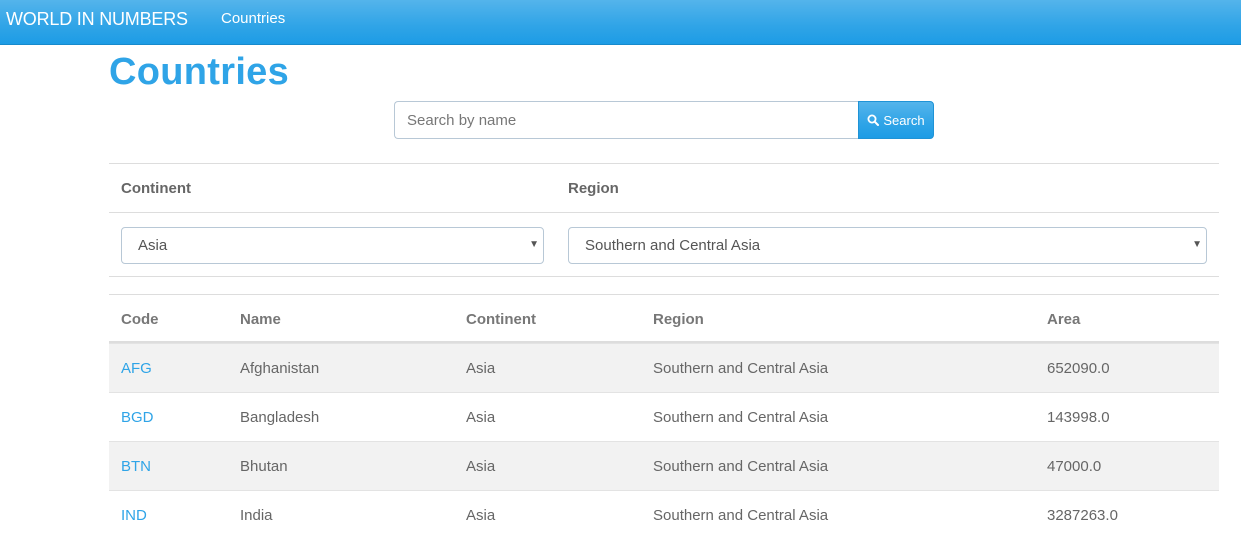 This screenshot has height=544, width=1241. I want to click on search-button-label: Search, so click(904, 120).